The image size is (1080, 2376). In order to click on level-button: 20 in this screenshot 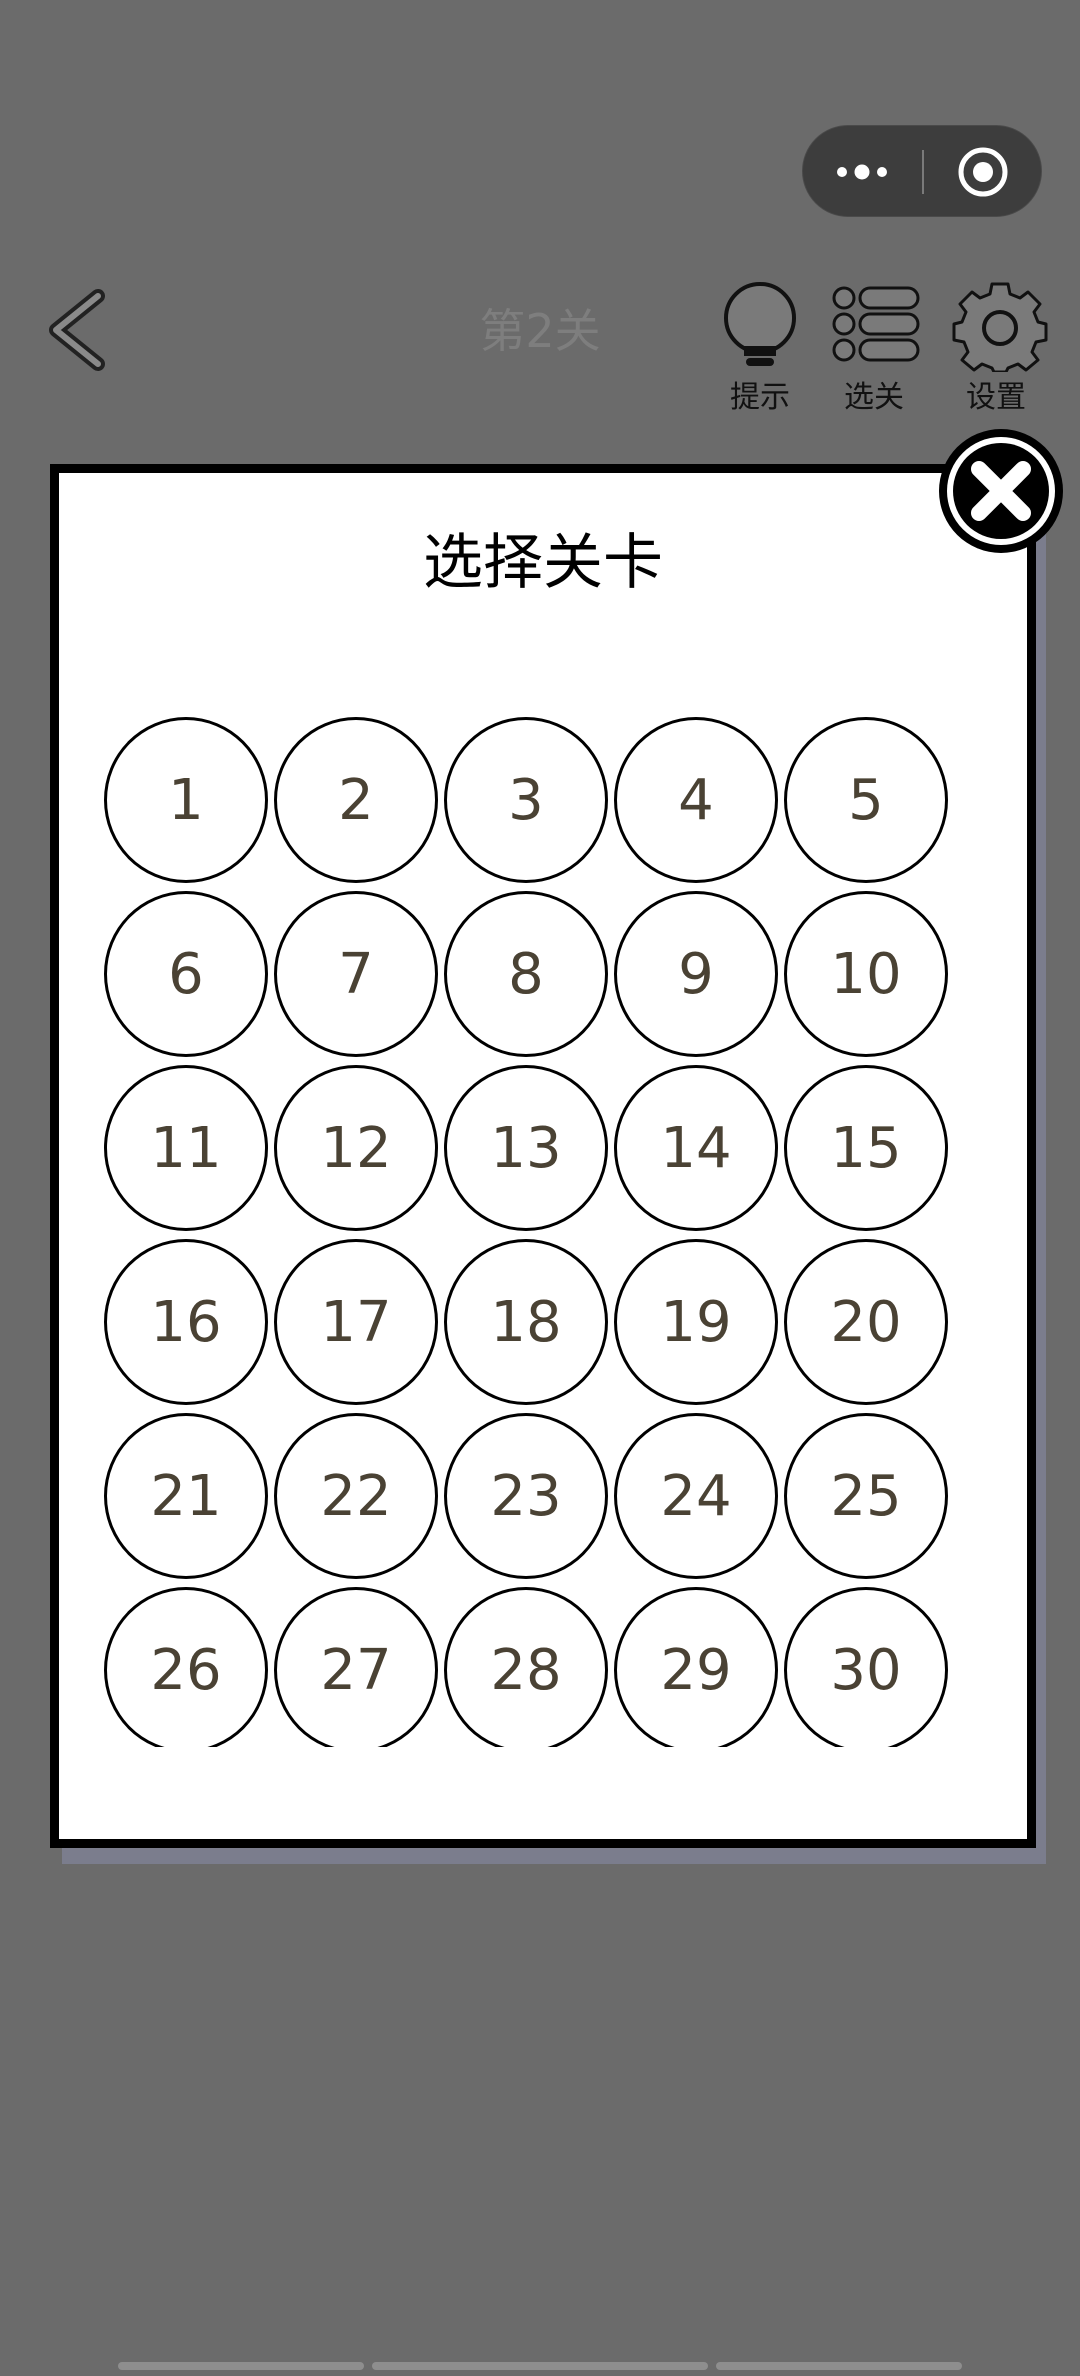, I will do `click(866, 1322)`.